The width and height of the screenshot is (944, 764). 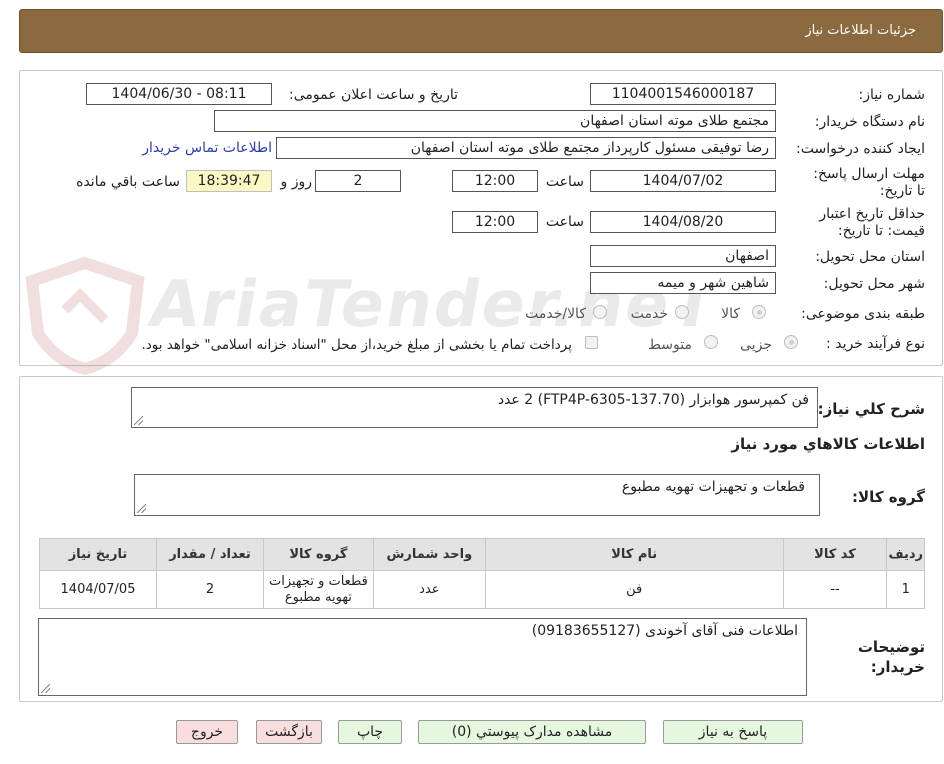 What do you see at coordinates (713, 487) in the screenshot?
I see `goods-group-text: قطعات و تجهیزات تهویه مطبوع` at bounding box center [713, 487].